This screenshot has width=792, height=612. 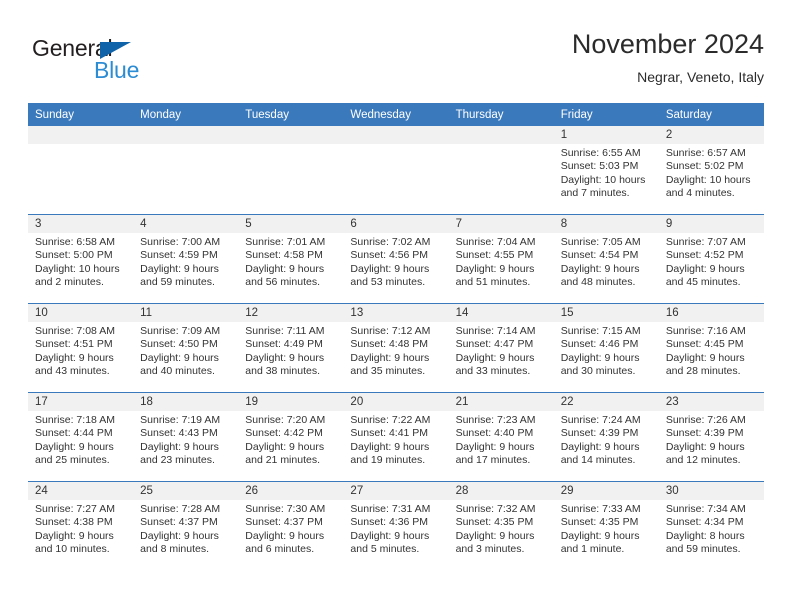 What do you see at coordinates (705, 242) in the screenshot?
I see `sunrise-text: Sunrise: 7:07 AM` at bounding box center [705, 242].